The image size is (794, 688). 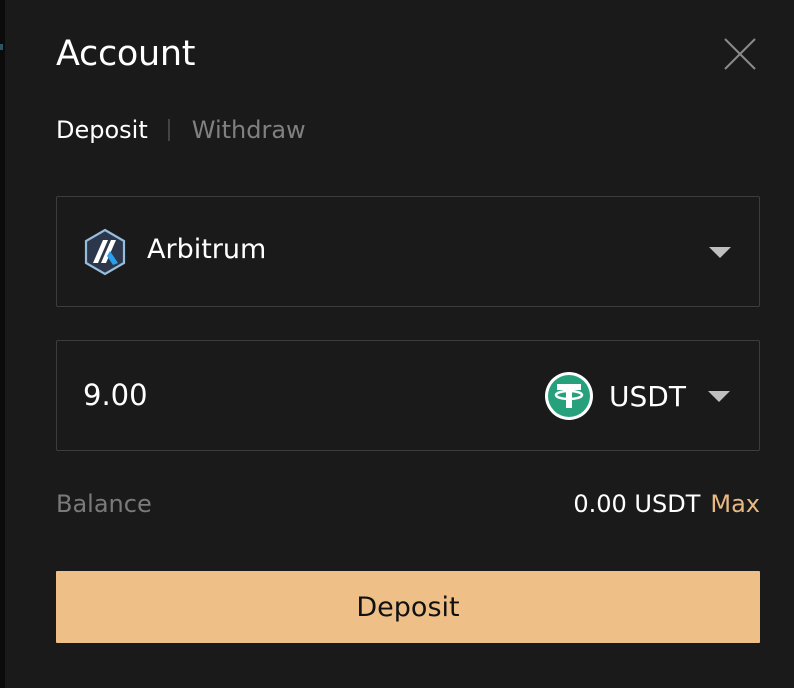 I want to click on balance-info: 0.00 USDT Max, so click(x=666, y=504).